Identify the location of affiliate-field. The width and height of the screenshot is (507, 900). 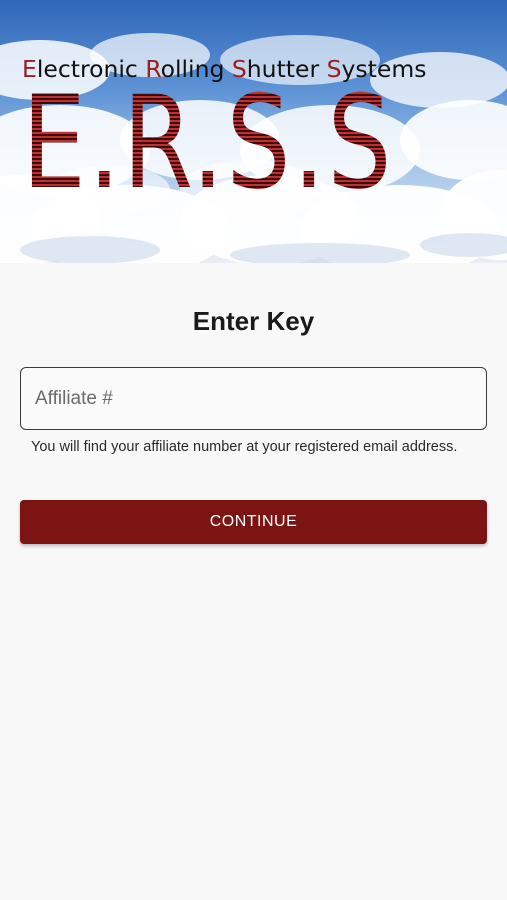
(253, 398).